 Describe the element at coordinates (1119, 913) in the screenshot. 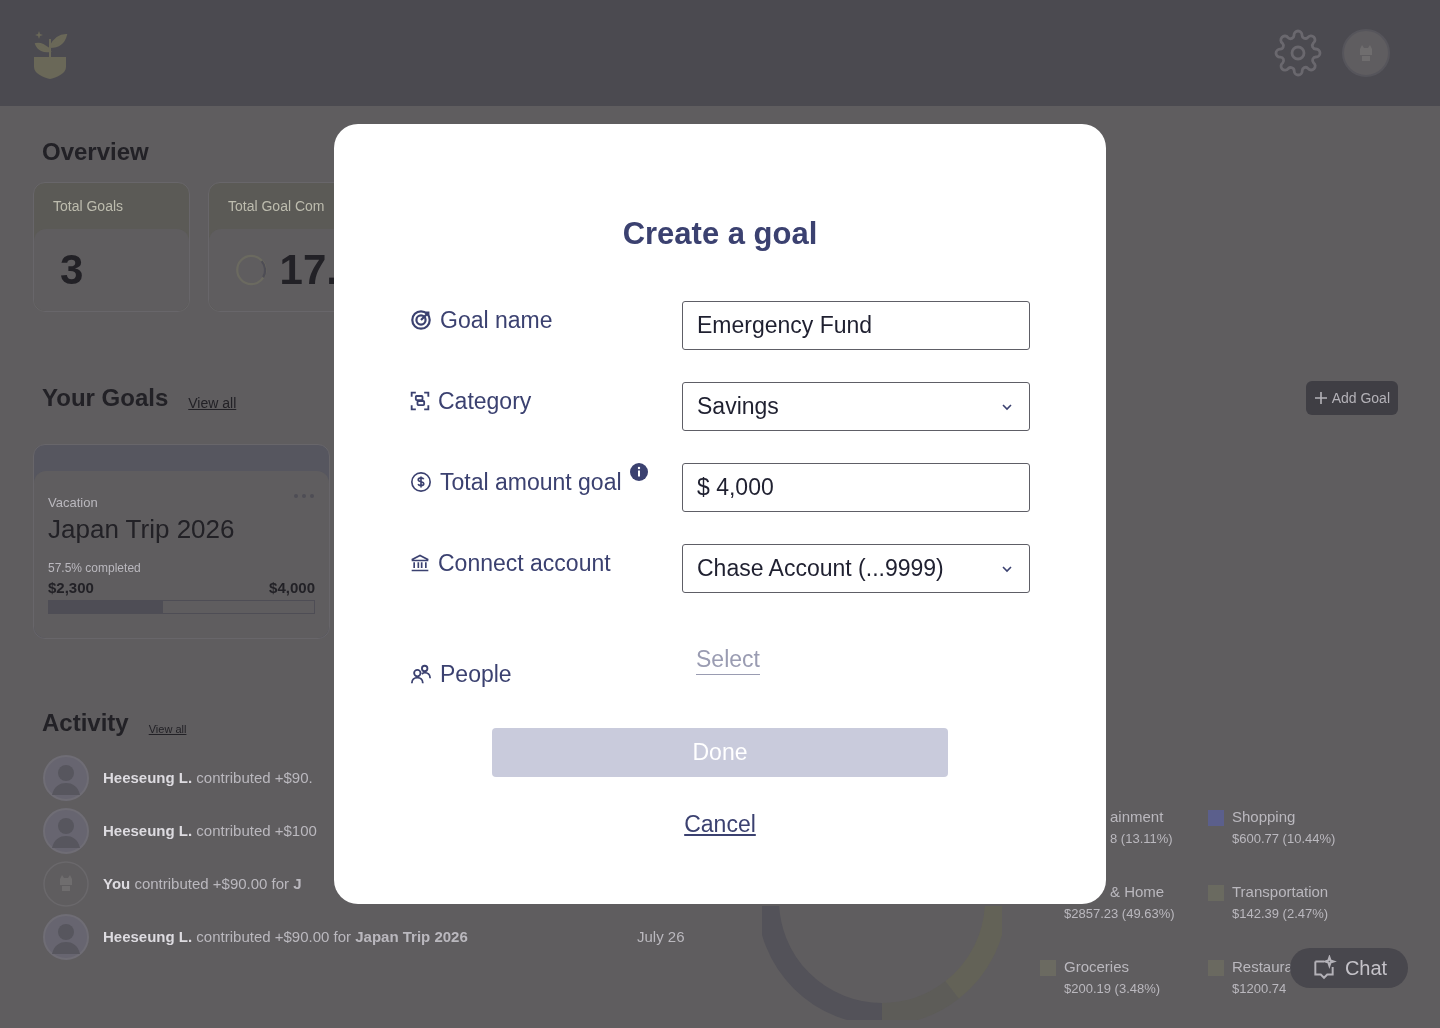

I see `legend-value: $2857.23 (49.63%)` at that location.